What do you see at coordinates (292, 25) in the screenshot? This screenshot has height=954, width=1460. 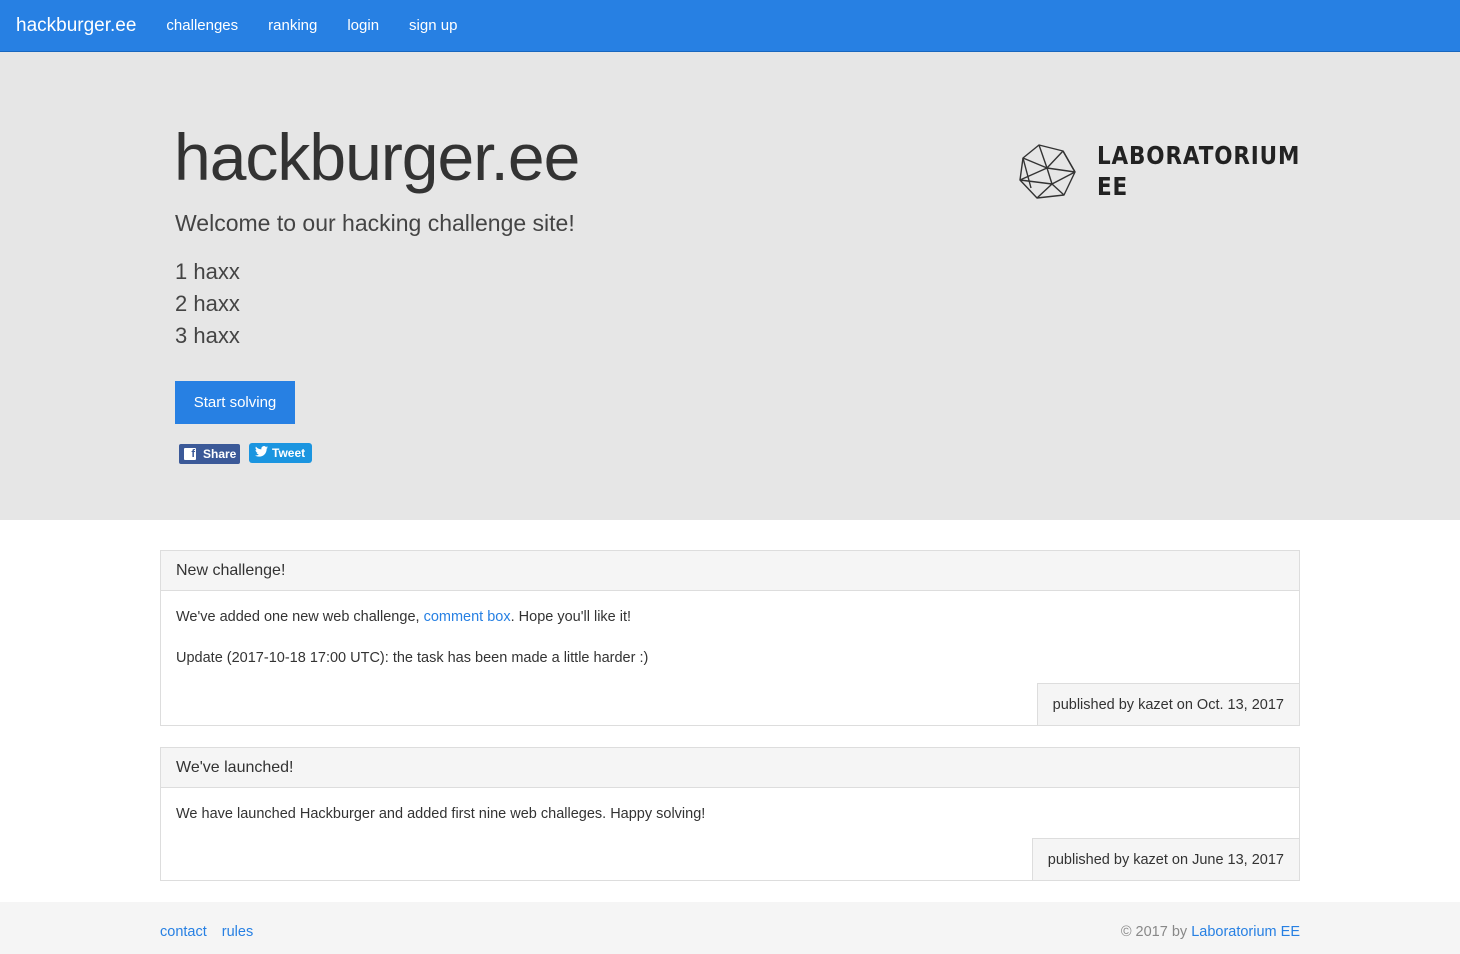 I see `nav-link-ranking: ranking` at bounding box center [292, 25].